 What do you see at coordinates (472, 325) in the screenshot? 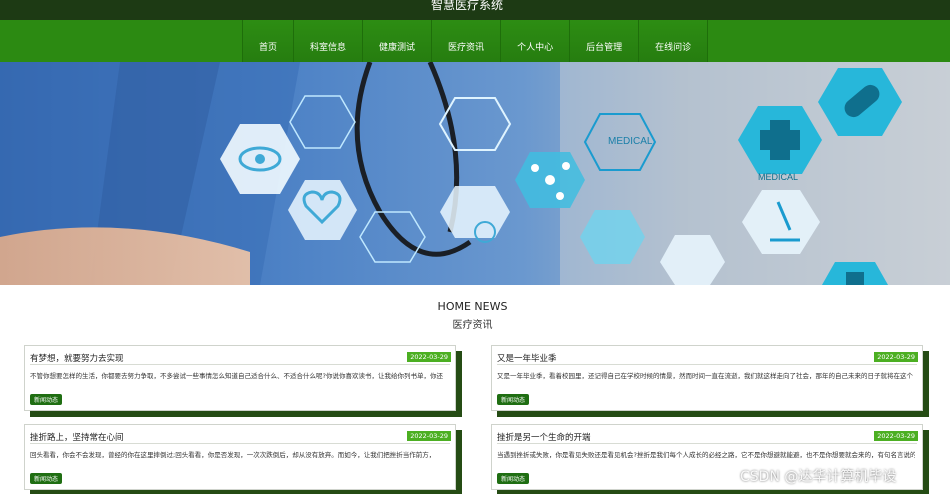
I see `news-section-subtitle: 医疗资讯` at bounding box center [472, 325].